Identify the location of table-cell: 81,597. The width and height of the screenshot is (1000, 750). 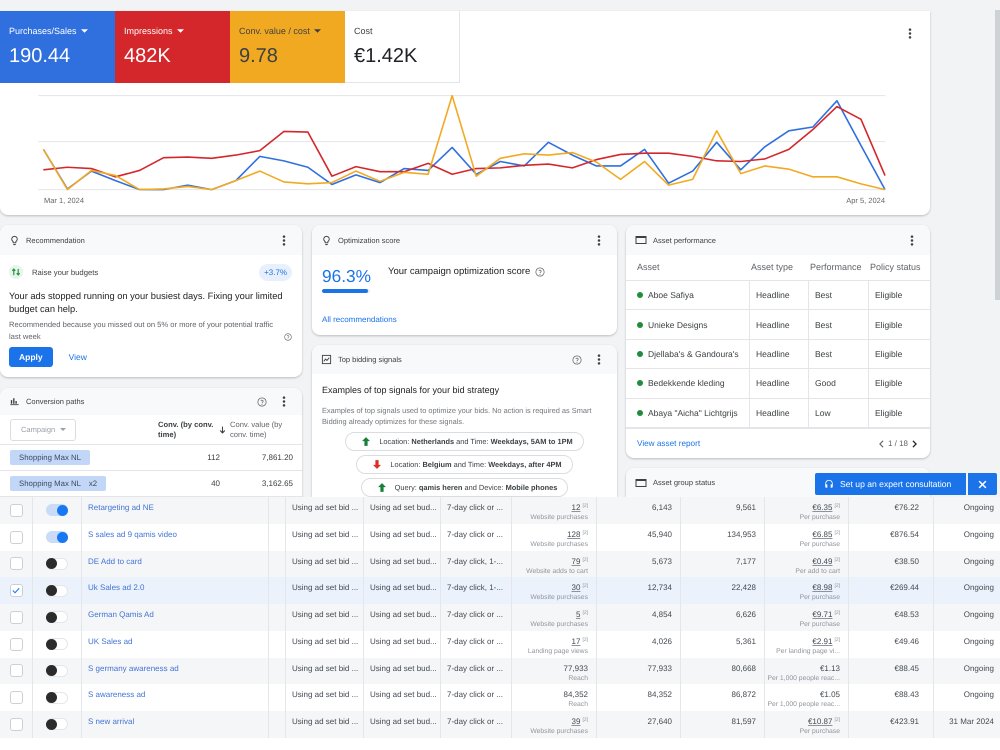
(723, 724).